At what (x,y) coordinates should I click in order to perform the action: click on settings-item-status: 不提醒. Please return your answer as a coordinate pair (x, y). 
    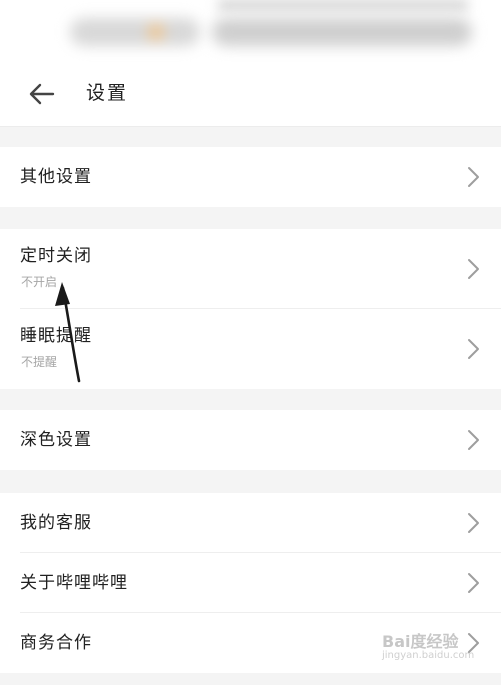
    Looking at the image, I should click on (39, 362).